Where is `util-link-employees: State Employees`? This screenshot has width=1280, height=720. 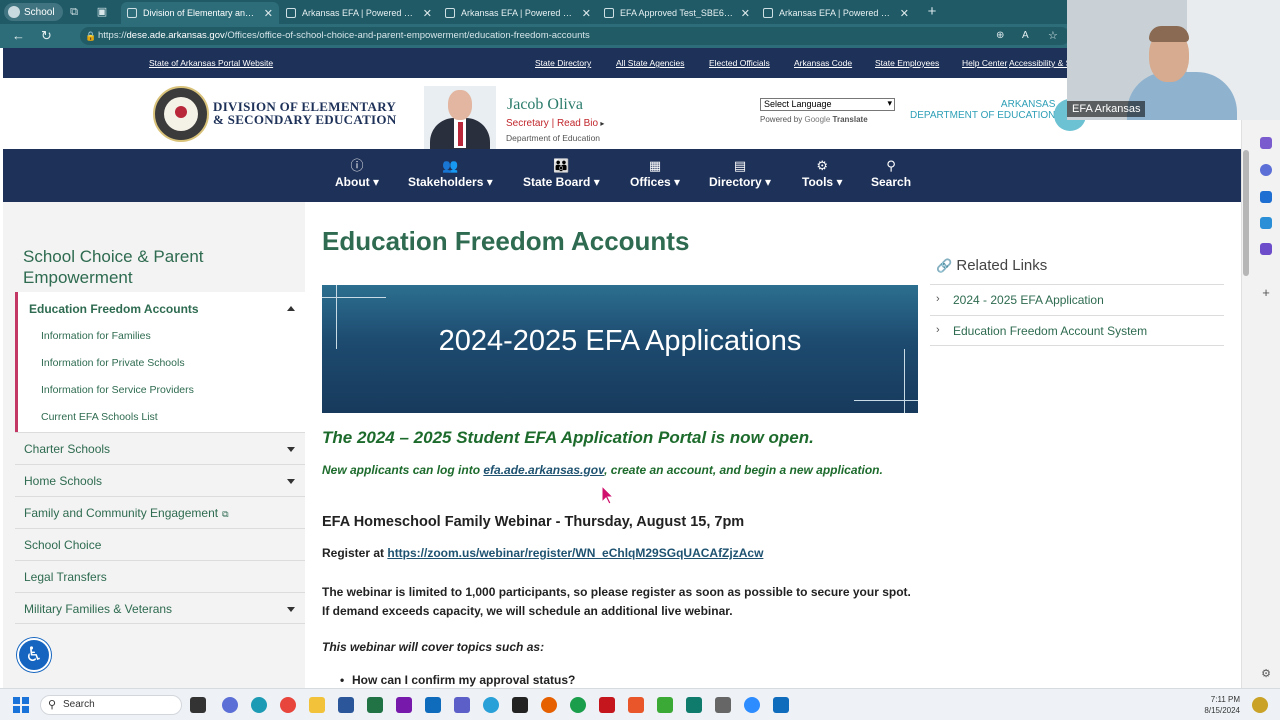
util-link-employees: State Employees is located at coordinates (907, 63).